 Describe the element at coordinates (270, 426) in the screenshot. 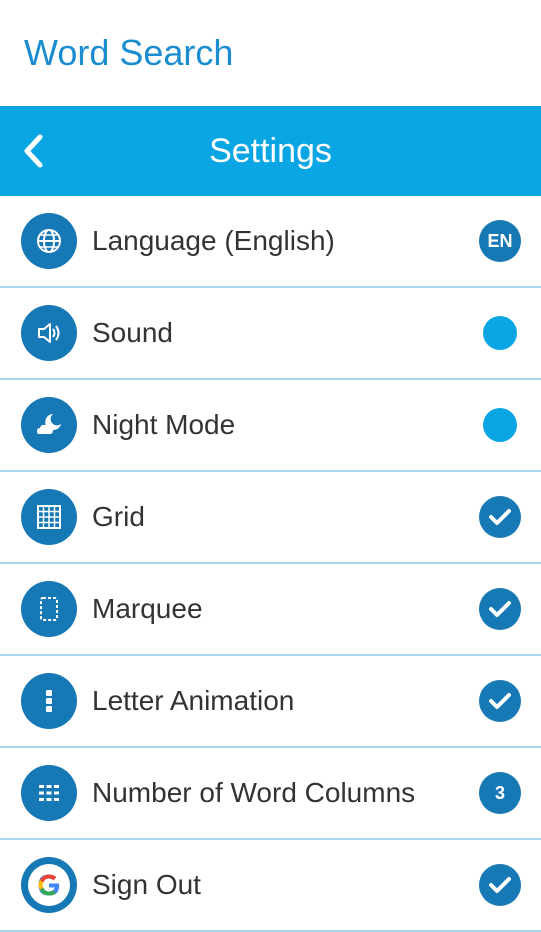

I see `setting-night-mode: Night Mode` at that location.